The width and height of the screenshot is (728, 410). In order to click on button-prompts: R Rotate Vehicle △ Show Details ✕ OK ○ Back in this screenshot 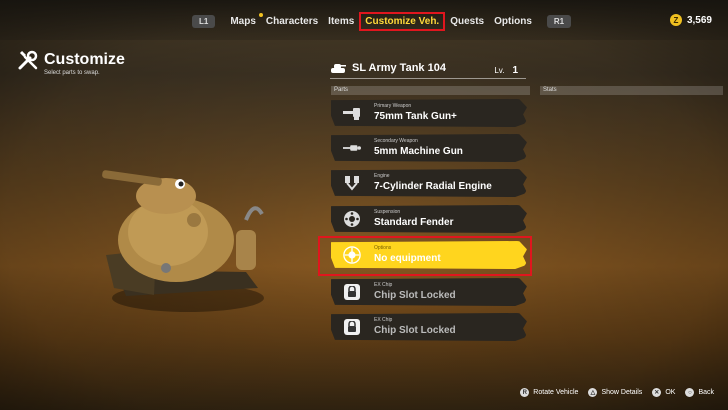, I will do `click(614, 392)`.